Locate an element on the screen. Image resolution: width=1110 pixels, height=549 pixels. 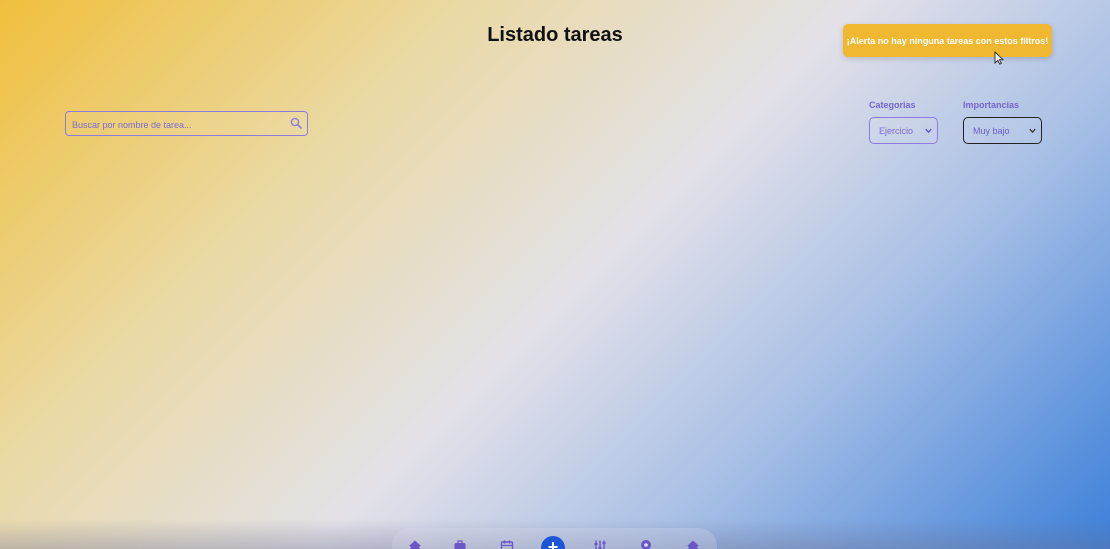
importancias-selected-value: Muy bajo is located at coordinates (991, 130).